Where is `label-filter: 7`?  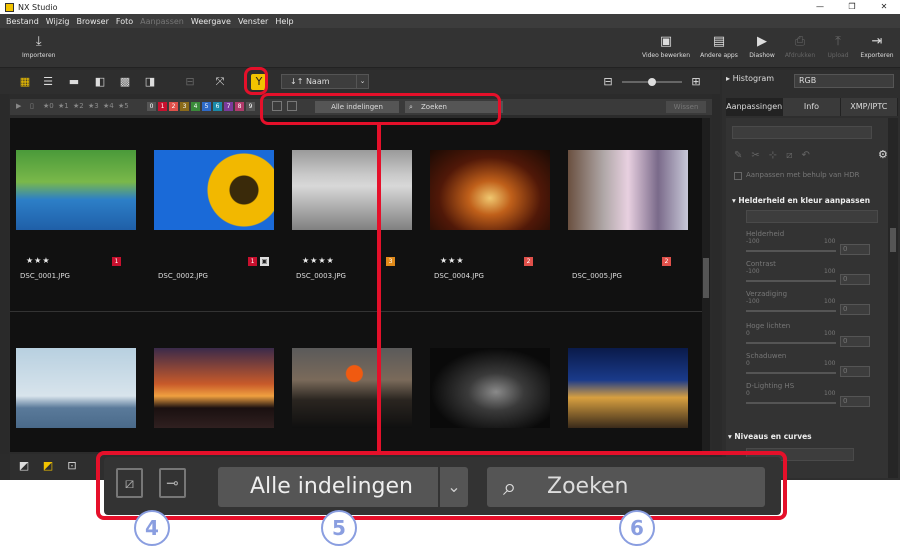
label-filter: 7 is located at coordinates (228, 106).